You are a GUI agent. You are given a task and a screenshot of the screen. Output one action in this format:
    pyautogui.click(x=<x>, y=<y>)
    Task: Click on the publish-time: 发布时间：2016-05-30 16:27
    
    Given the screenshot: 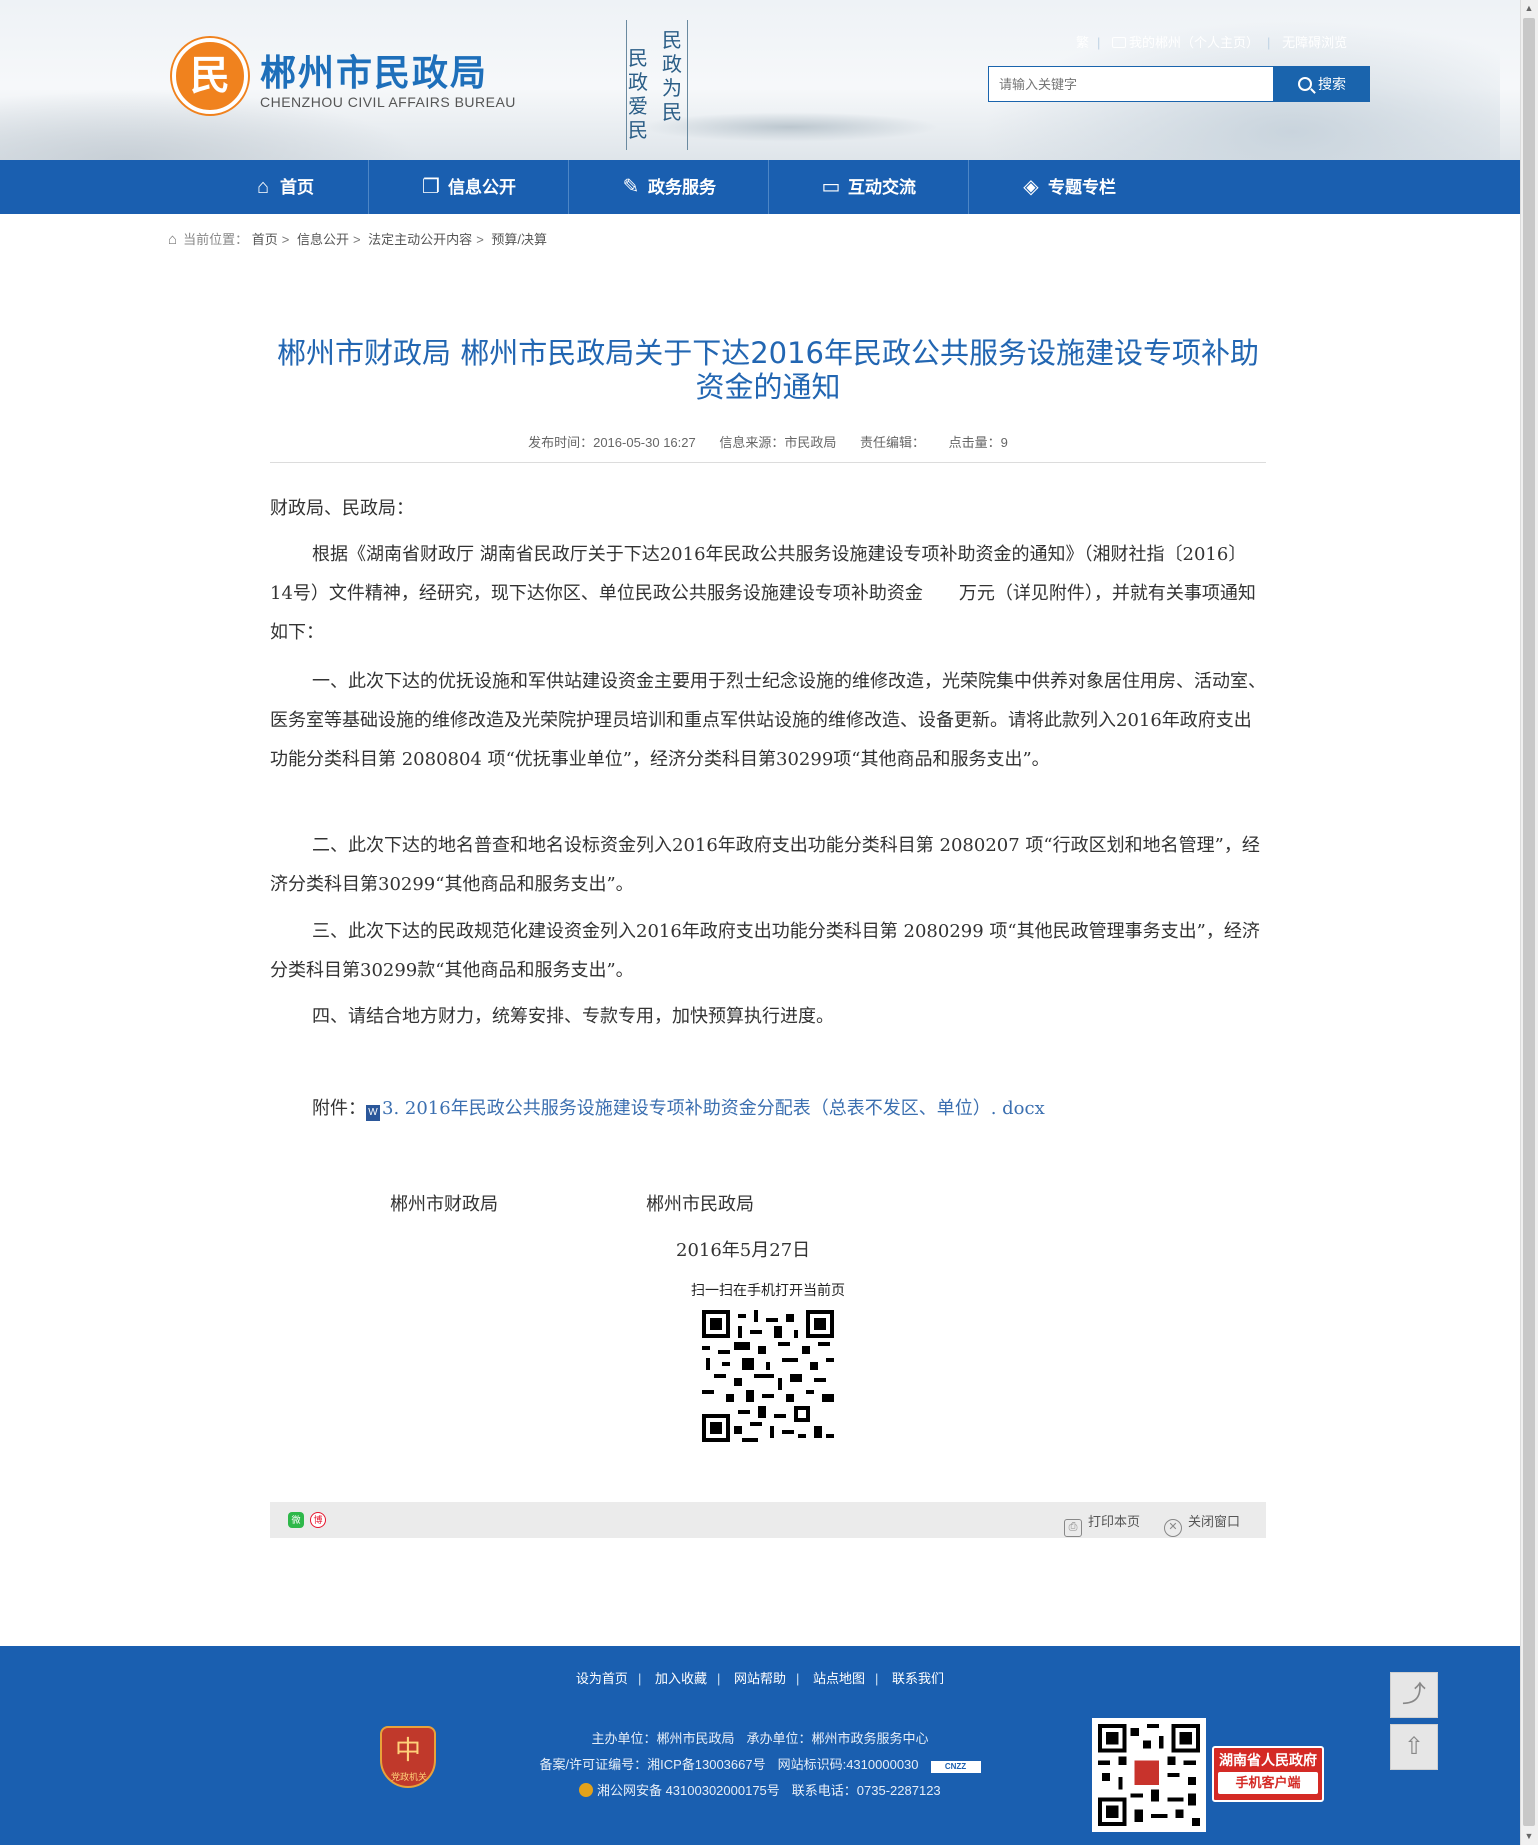 What is the action you would take?
    pyautogui.click(x=612, y=442)
    